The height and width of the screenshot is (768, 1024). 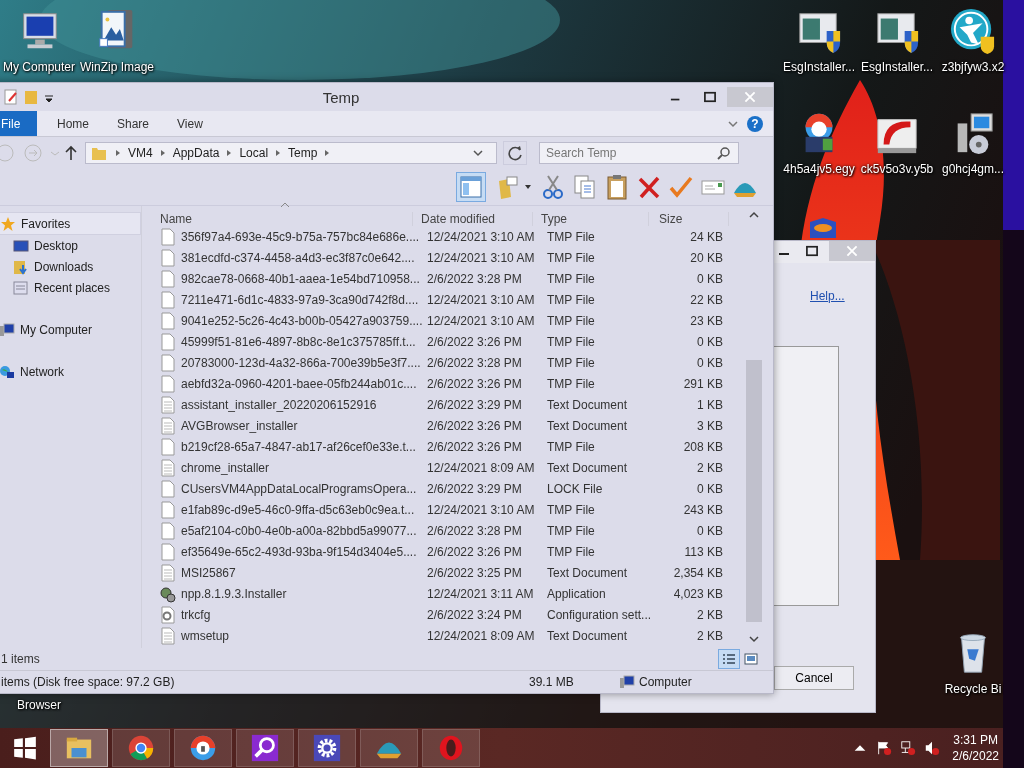 I want to click on date-cell-text: 12/24/2021 3:11 AM, so click(x=480, y=593).